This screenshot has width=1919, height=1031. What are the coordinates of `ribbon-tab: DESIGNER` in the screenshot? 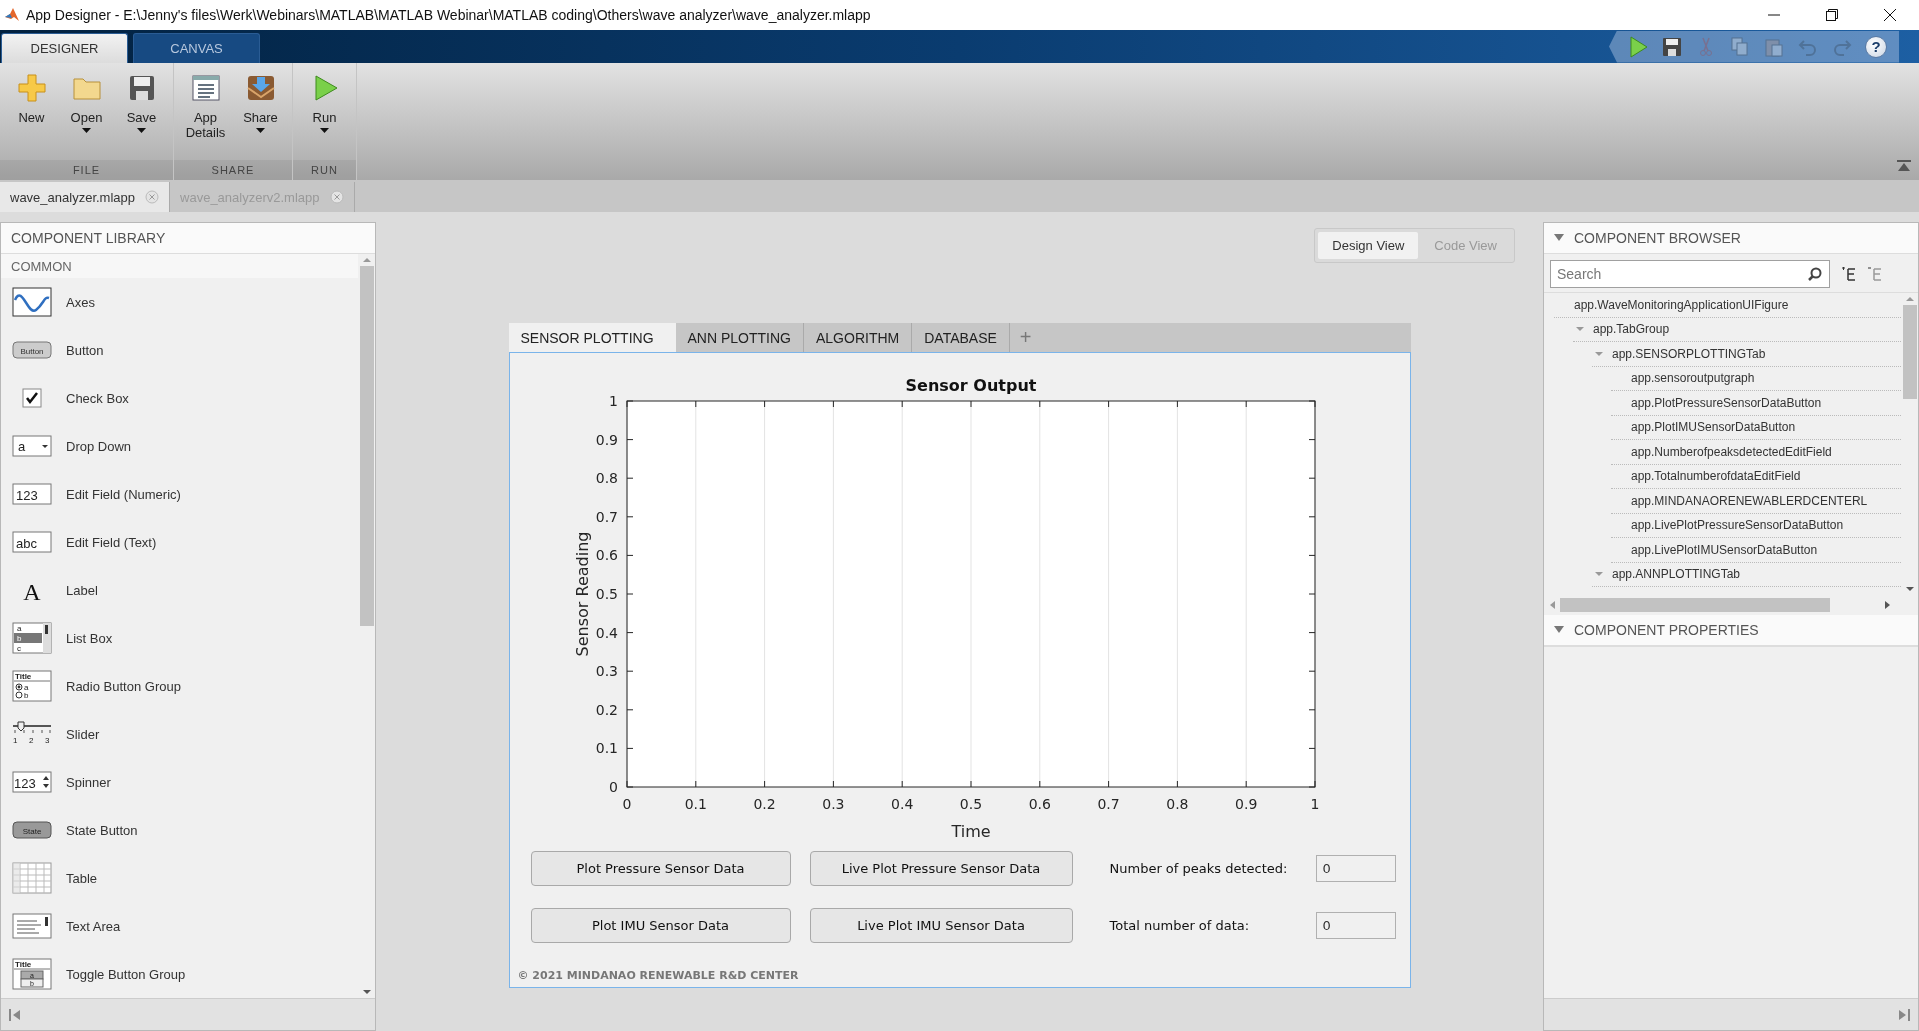 It's located at (64, 48).